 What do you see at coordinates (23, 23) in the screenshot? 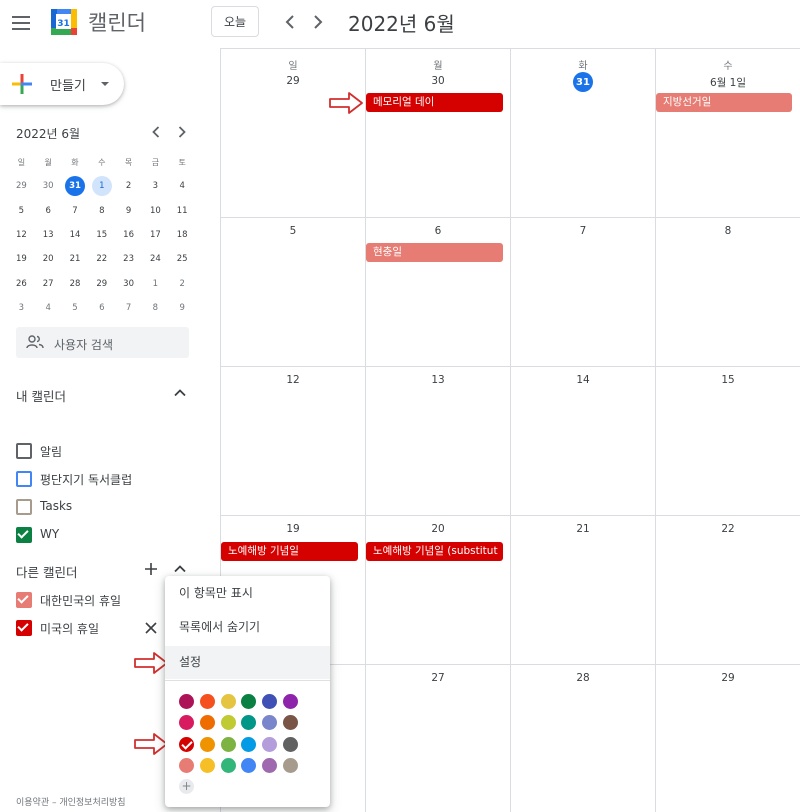
I see `main-menu-icon` at bounding box center [23, 23].